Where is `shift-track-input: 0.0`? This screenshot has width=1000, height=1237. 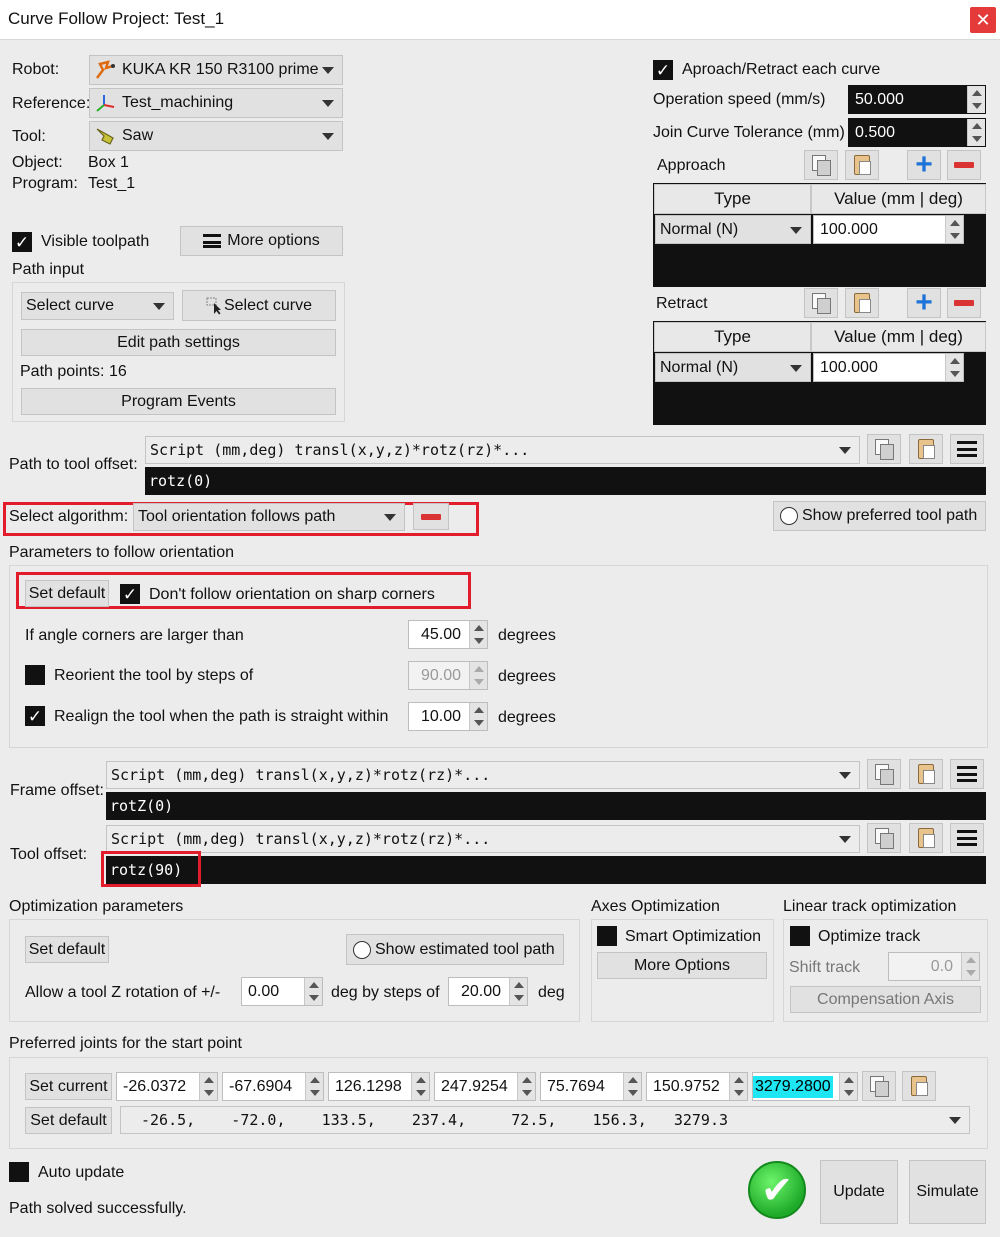
shift-track-input: 0.0 is located at coordinates (934, 966).